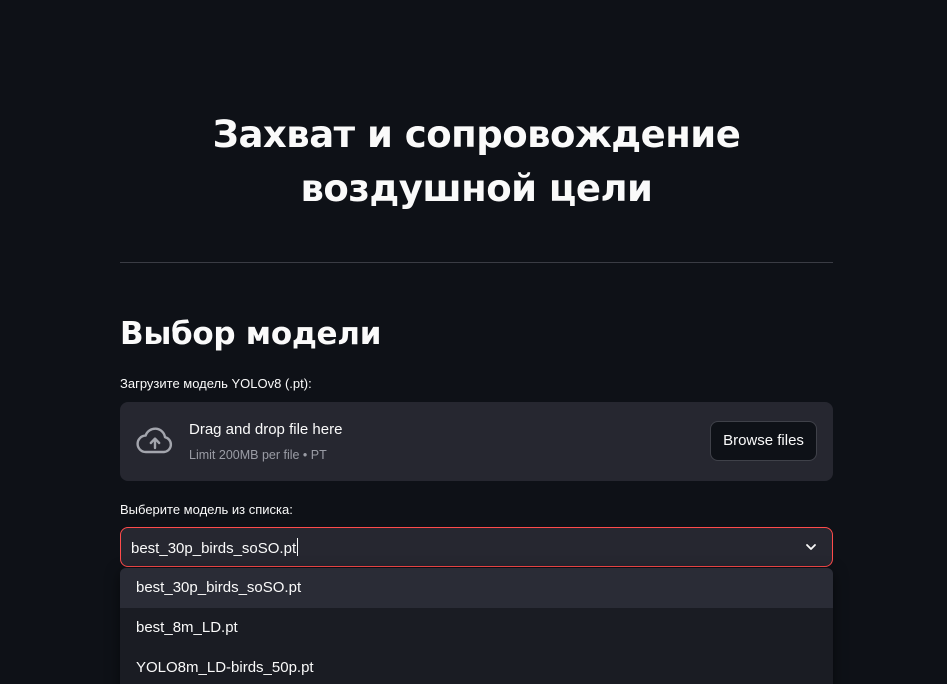 The image size is (947, 684). Describe the element at coordinates (811, 547) in the screenshot. I see `chevron-down-icon` at that location.